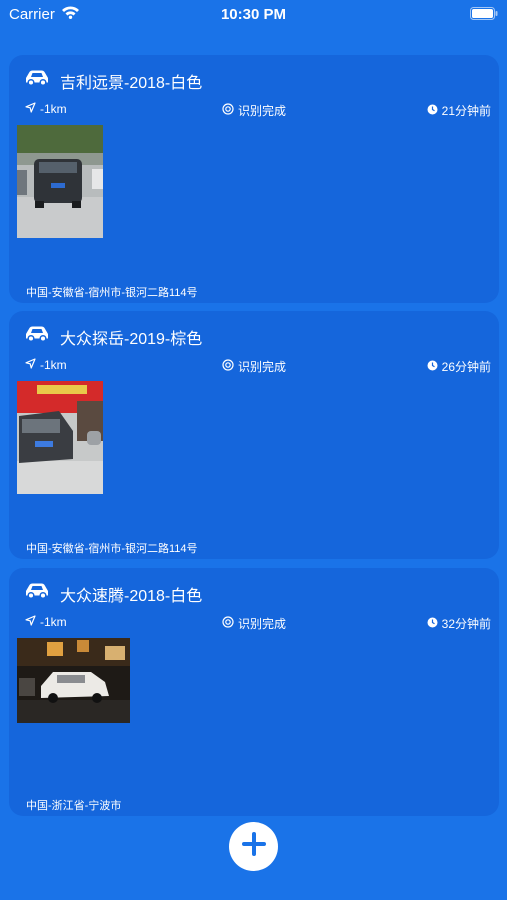  I want to click on status-bar: Carrier 10:30 PM, so click(253, 15).